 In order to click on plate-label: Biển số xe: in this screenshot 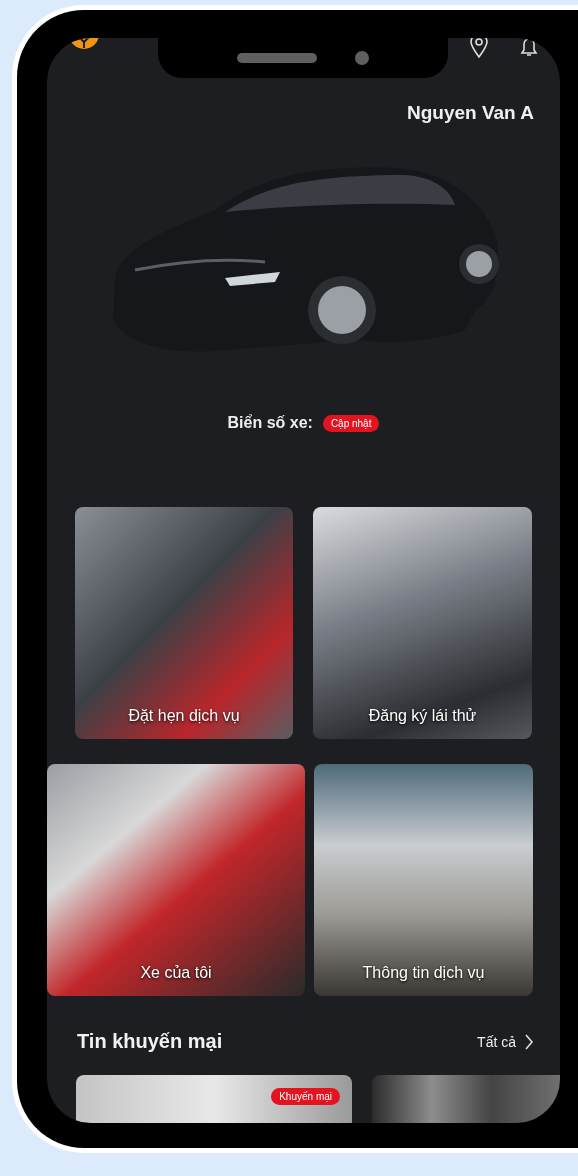, I will do `click(270, 423)`.